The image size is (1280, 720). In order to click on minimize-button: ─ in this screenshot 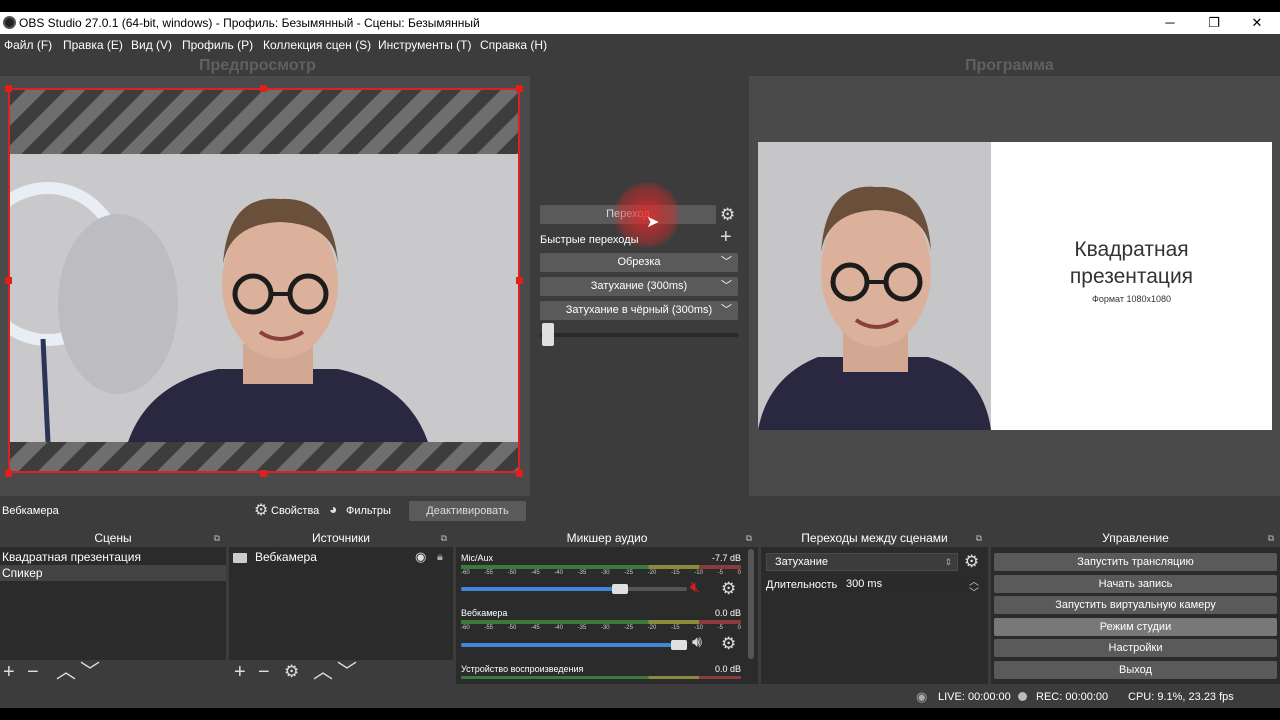, I will do `click(1170, 23)`.